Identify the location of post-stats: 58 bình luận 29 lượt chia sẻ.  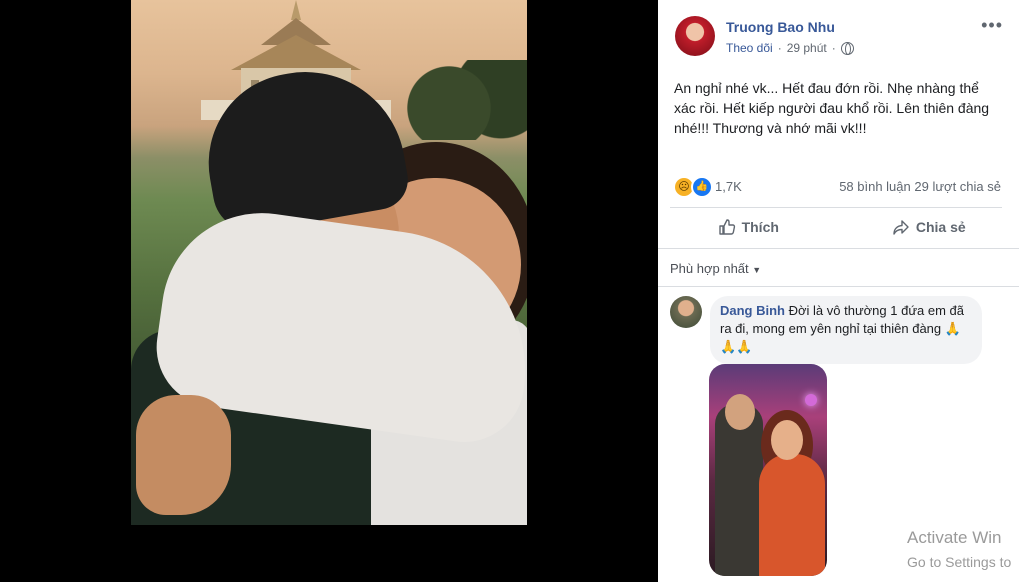
(920, 186).